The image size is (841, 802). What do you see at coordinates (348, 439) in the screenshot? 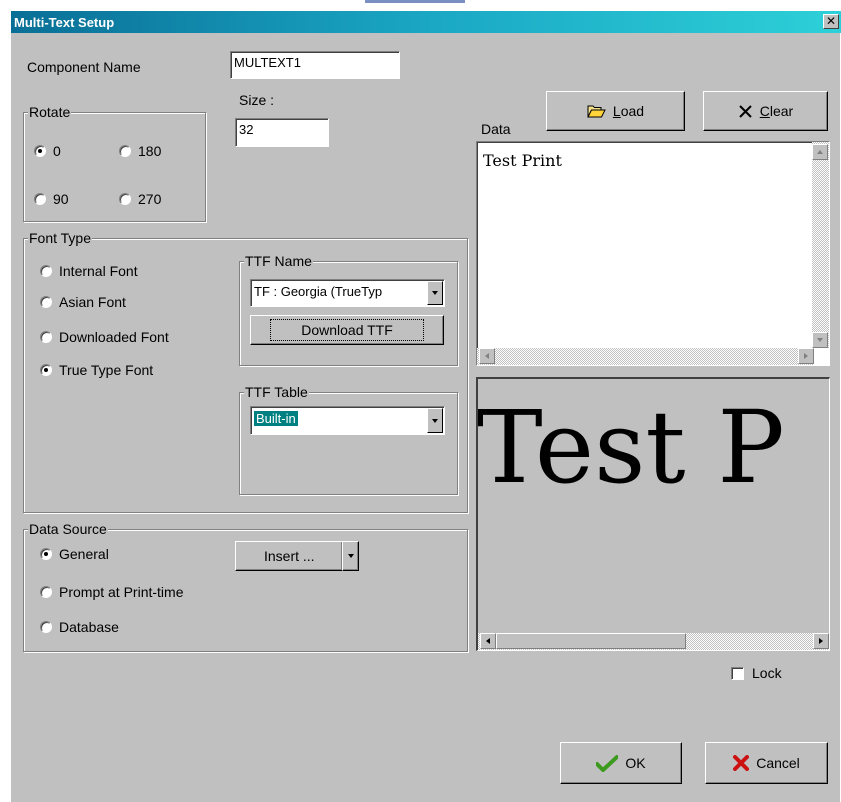
I see `ttf-table-group: TTF Table Built-in` at bounding box center [348, 439].